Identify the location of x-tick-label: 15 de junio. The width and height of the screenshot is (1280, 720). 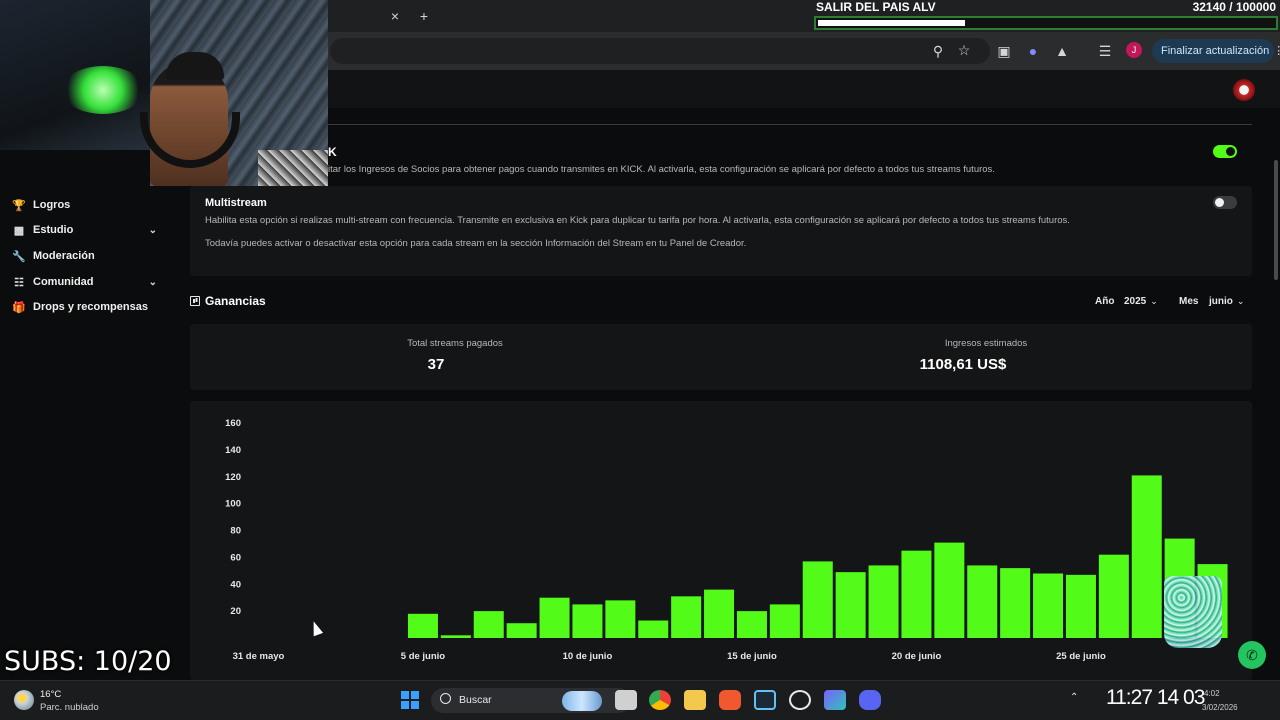
(752, 656).